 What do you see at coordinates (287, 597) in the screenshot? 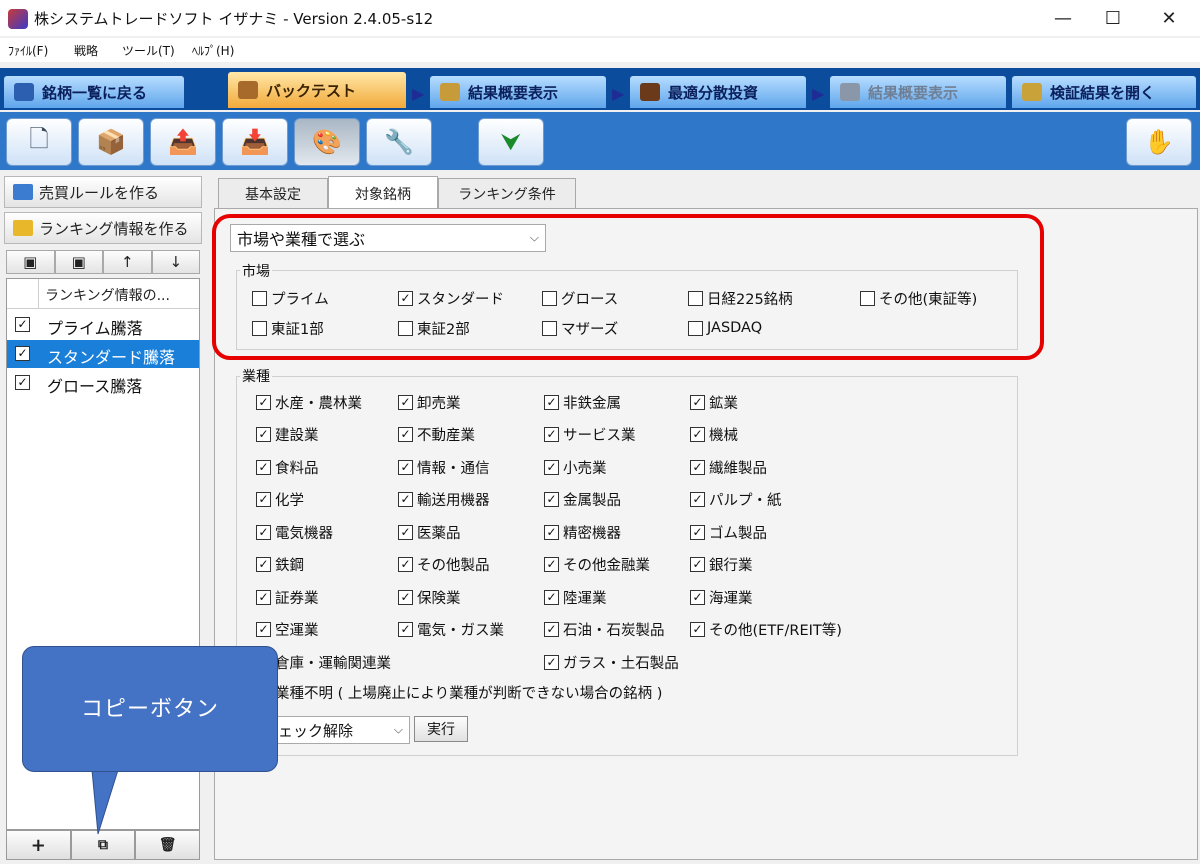
I see `industry-checkbox: ✓ 証券業` at bounding box center [287, 597].